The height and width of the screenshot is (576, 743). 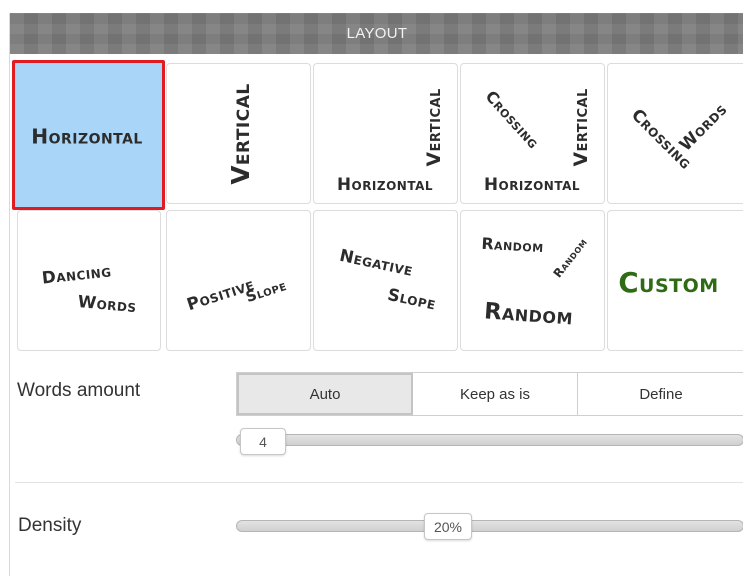 I want to click on layout-tile-positive-slope: Positive Slope, so click(x=238, y=280).